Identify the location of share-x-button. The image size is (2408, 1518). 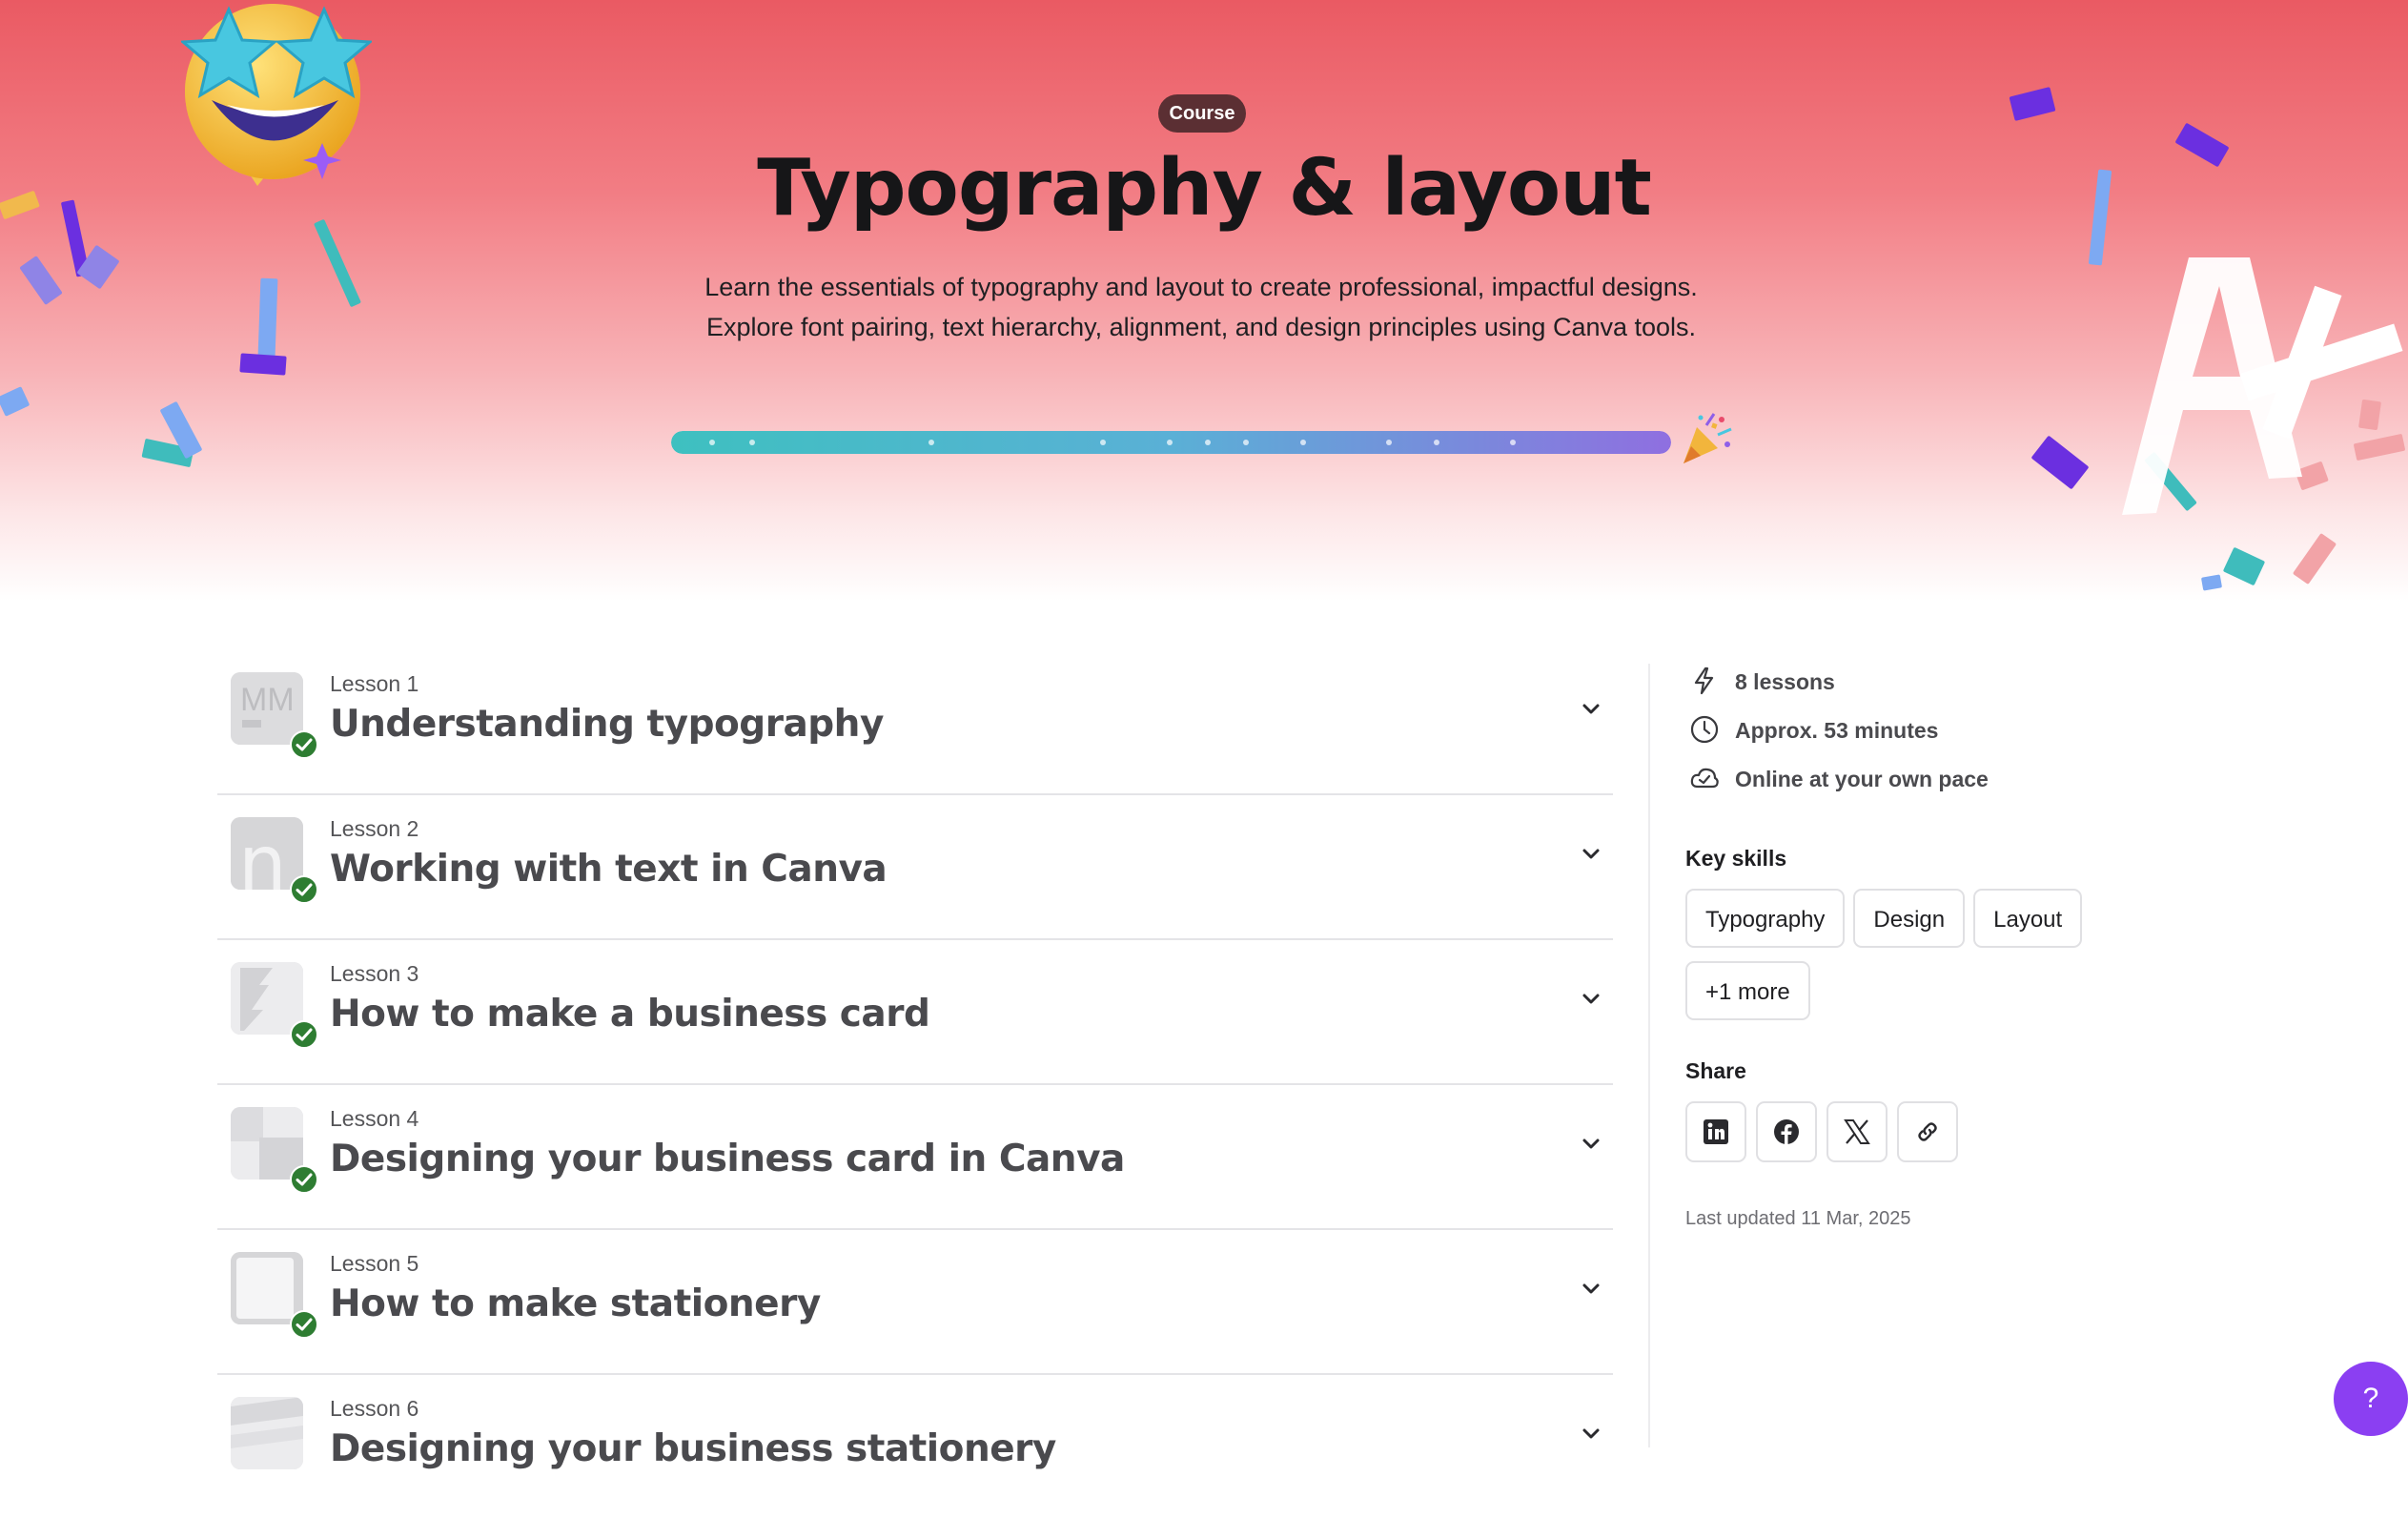
(1857, 1131).